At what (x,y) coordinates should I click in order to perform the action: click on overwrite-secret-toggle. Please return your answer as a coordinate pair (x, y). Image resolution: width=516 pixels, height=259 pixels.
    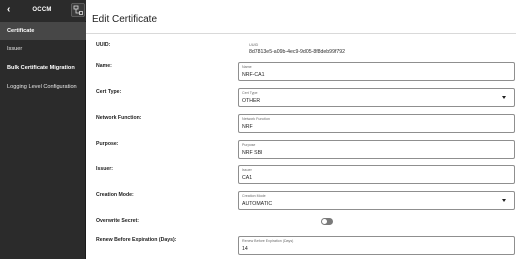
    Looking at the image, I should click on (327, 221).